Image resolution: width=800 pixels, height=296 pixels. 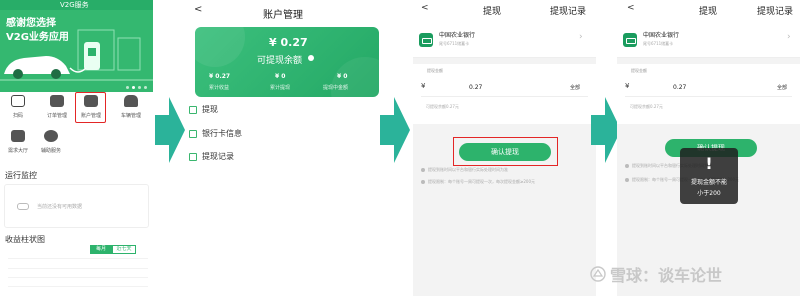 I want to click on tab-label: 每月, so click(x=100, y=249).